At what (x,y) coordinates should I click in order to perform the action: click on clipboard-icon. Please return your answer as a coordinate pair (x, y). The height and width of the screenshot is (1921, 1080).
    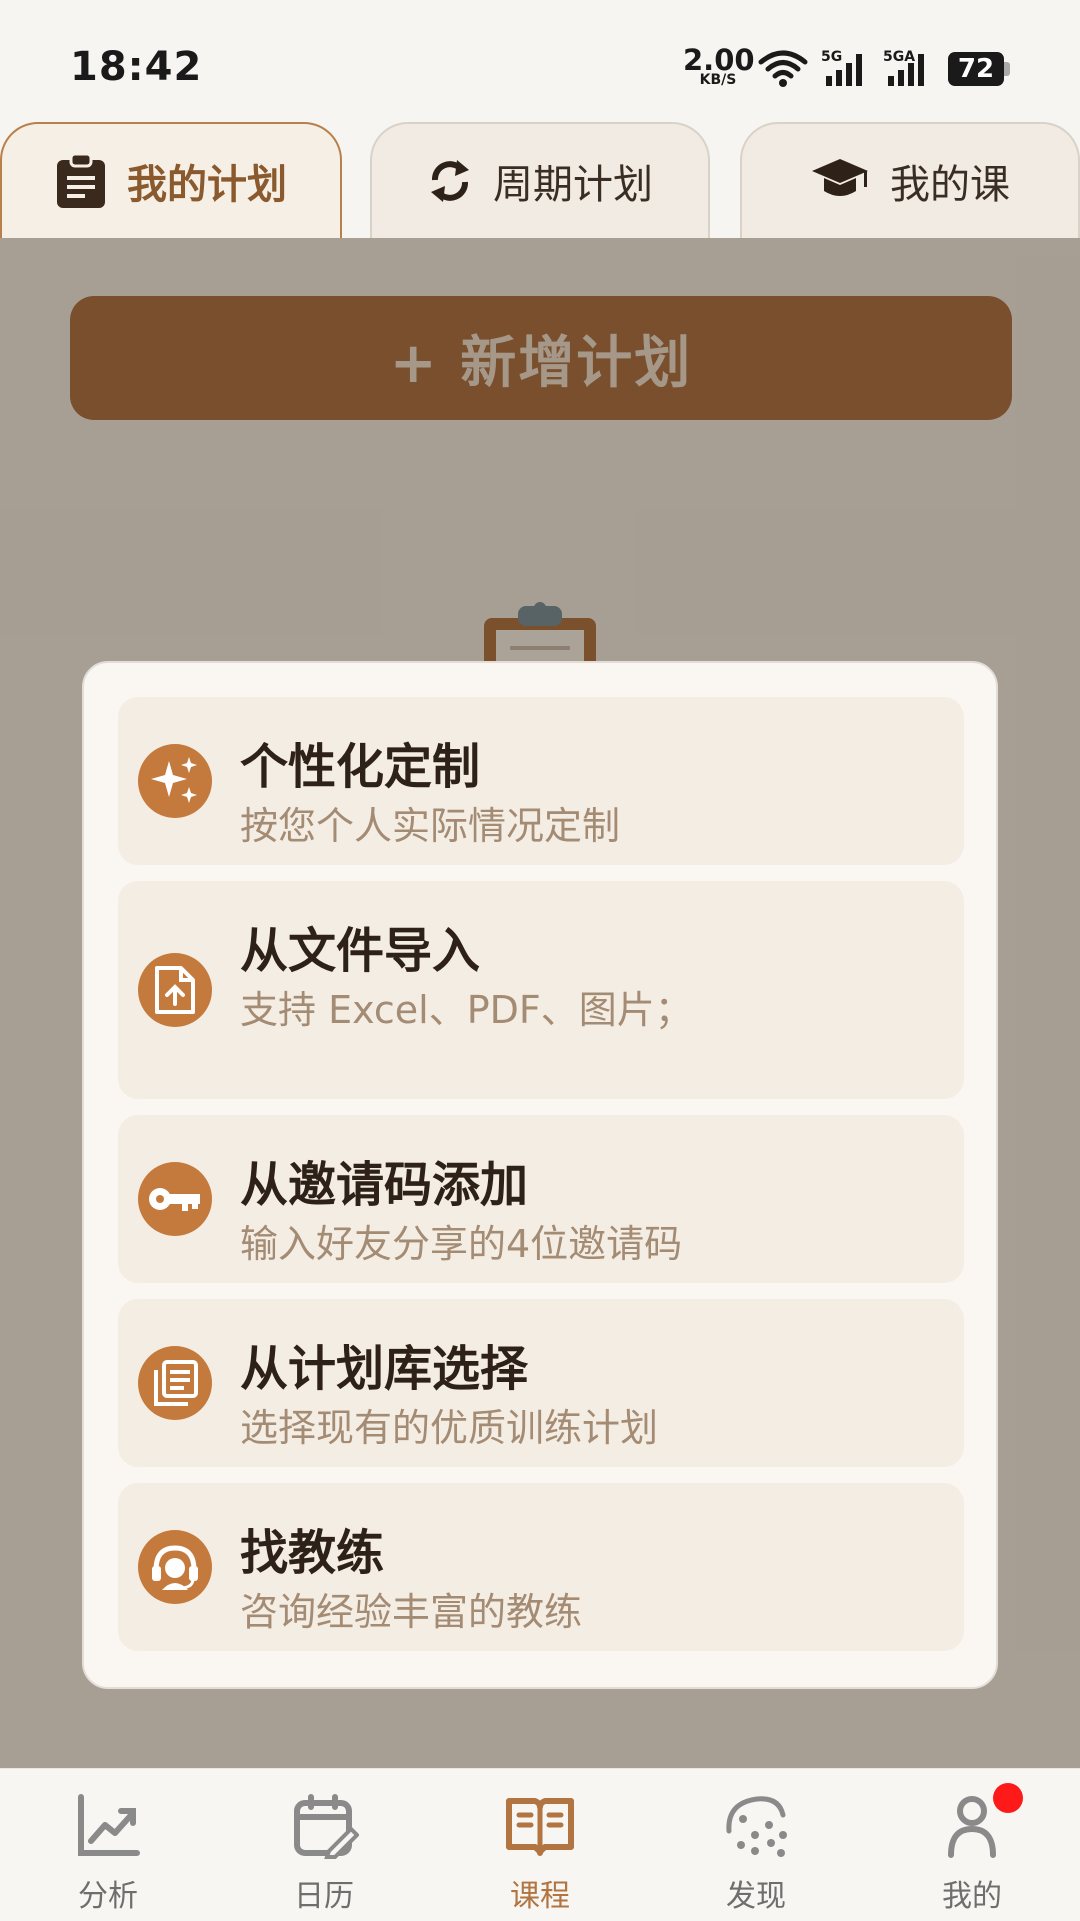
    Looking at the image, I should click on (81, 180).